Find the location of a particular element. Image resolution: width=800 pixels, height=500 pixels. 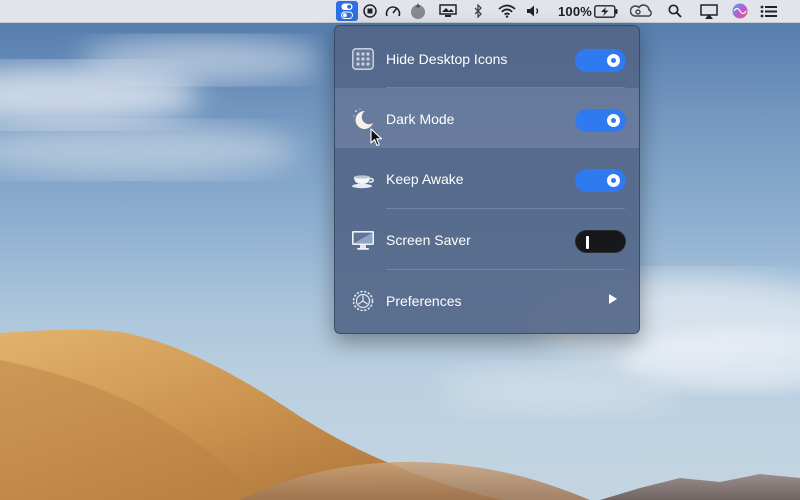

creative-cloud-icon is located at coordinates (641, 11).